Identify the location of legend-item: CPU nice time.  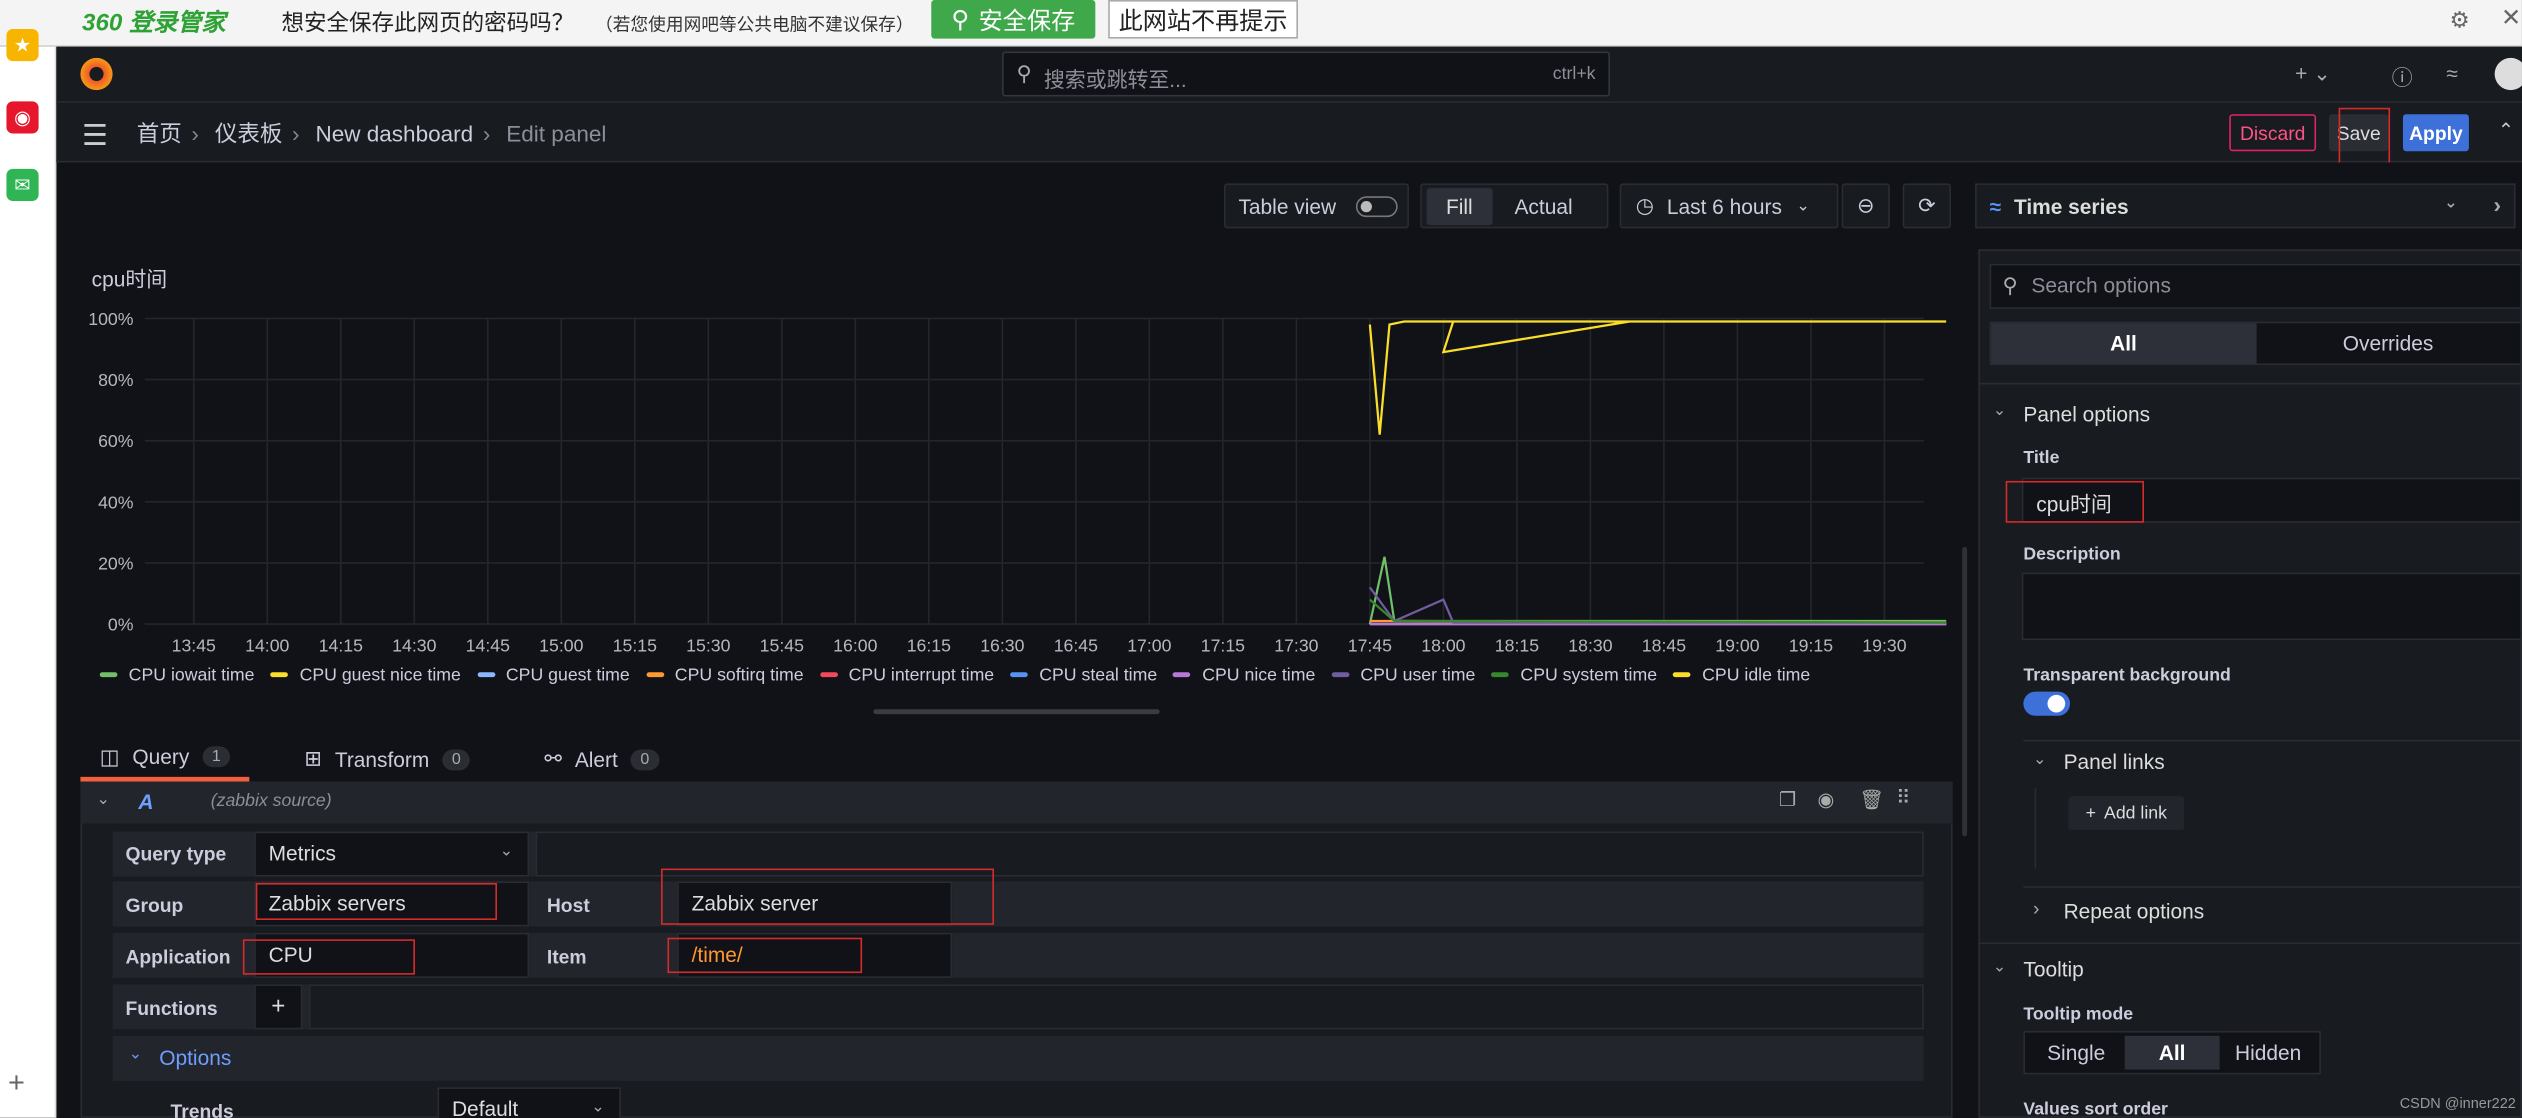
(1244, 674).